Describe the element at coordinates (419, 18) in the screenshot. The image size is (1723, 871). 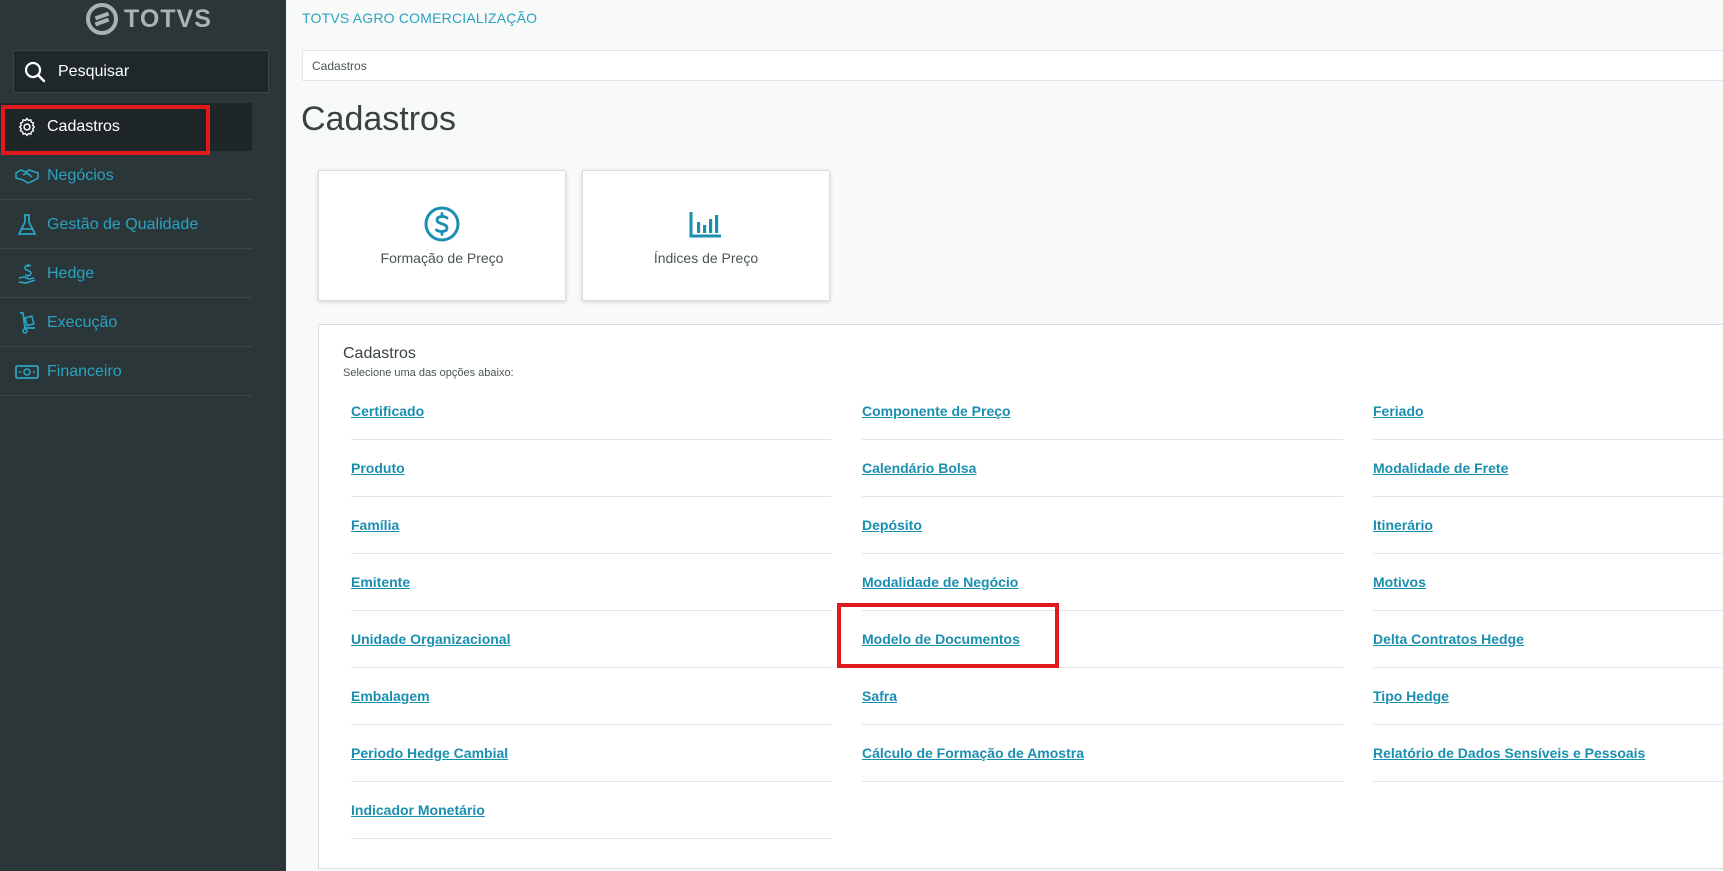
I see `app-title: TOTVS AGRO COMERCIALIZAÇÃO` at that location.